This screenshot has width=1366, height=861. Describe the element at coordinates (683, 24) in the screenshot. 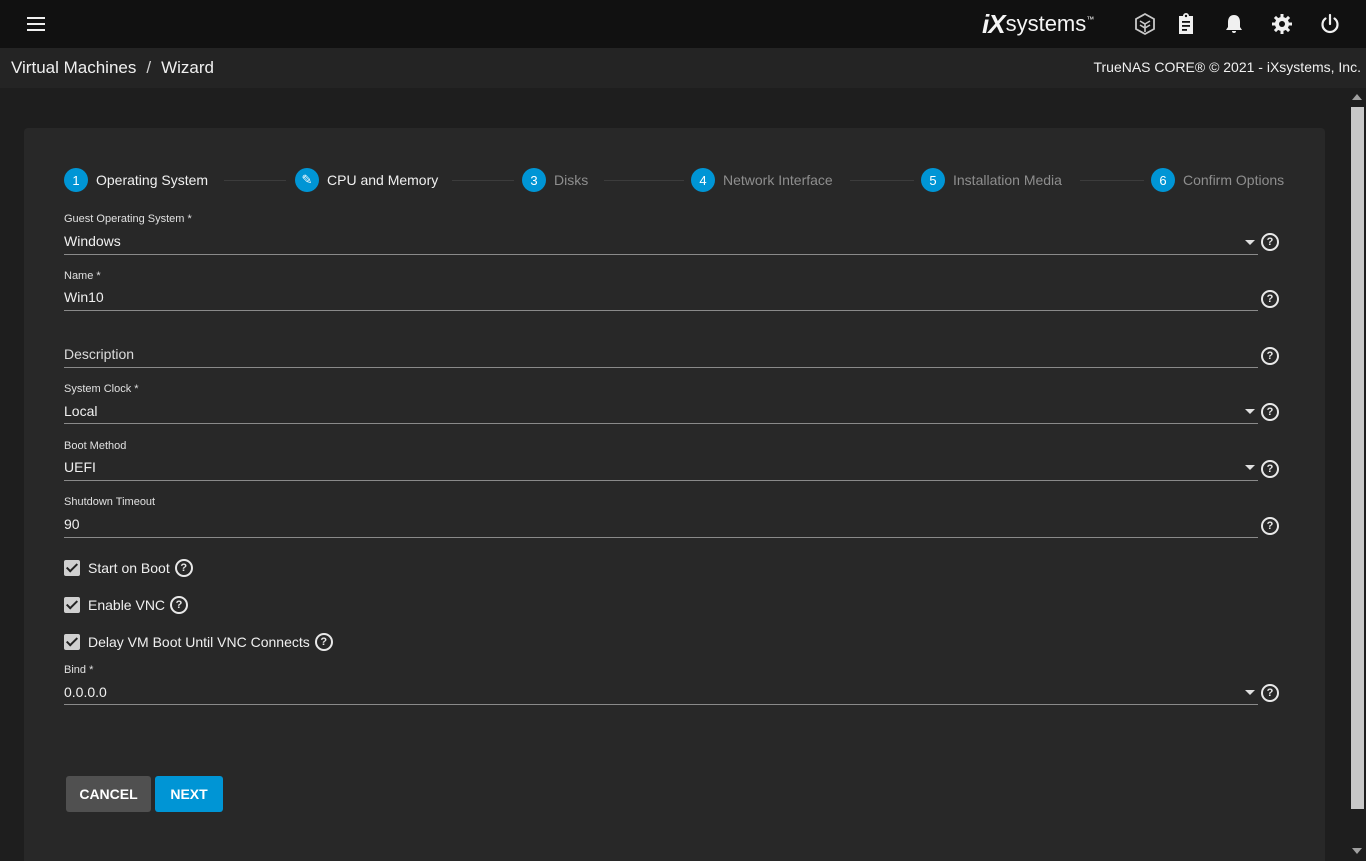

I see `top-toolbar: iX systems ™` at that location.